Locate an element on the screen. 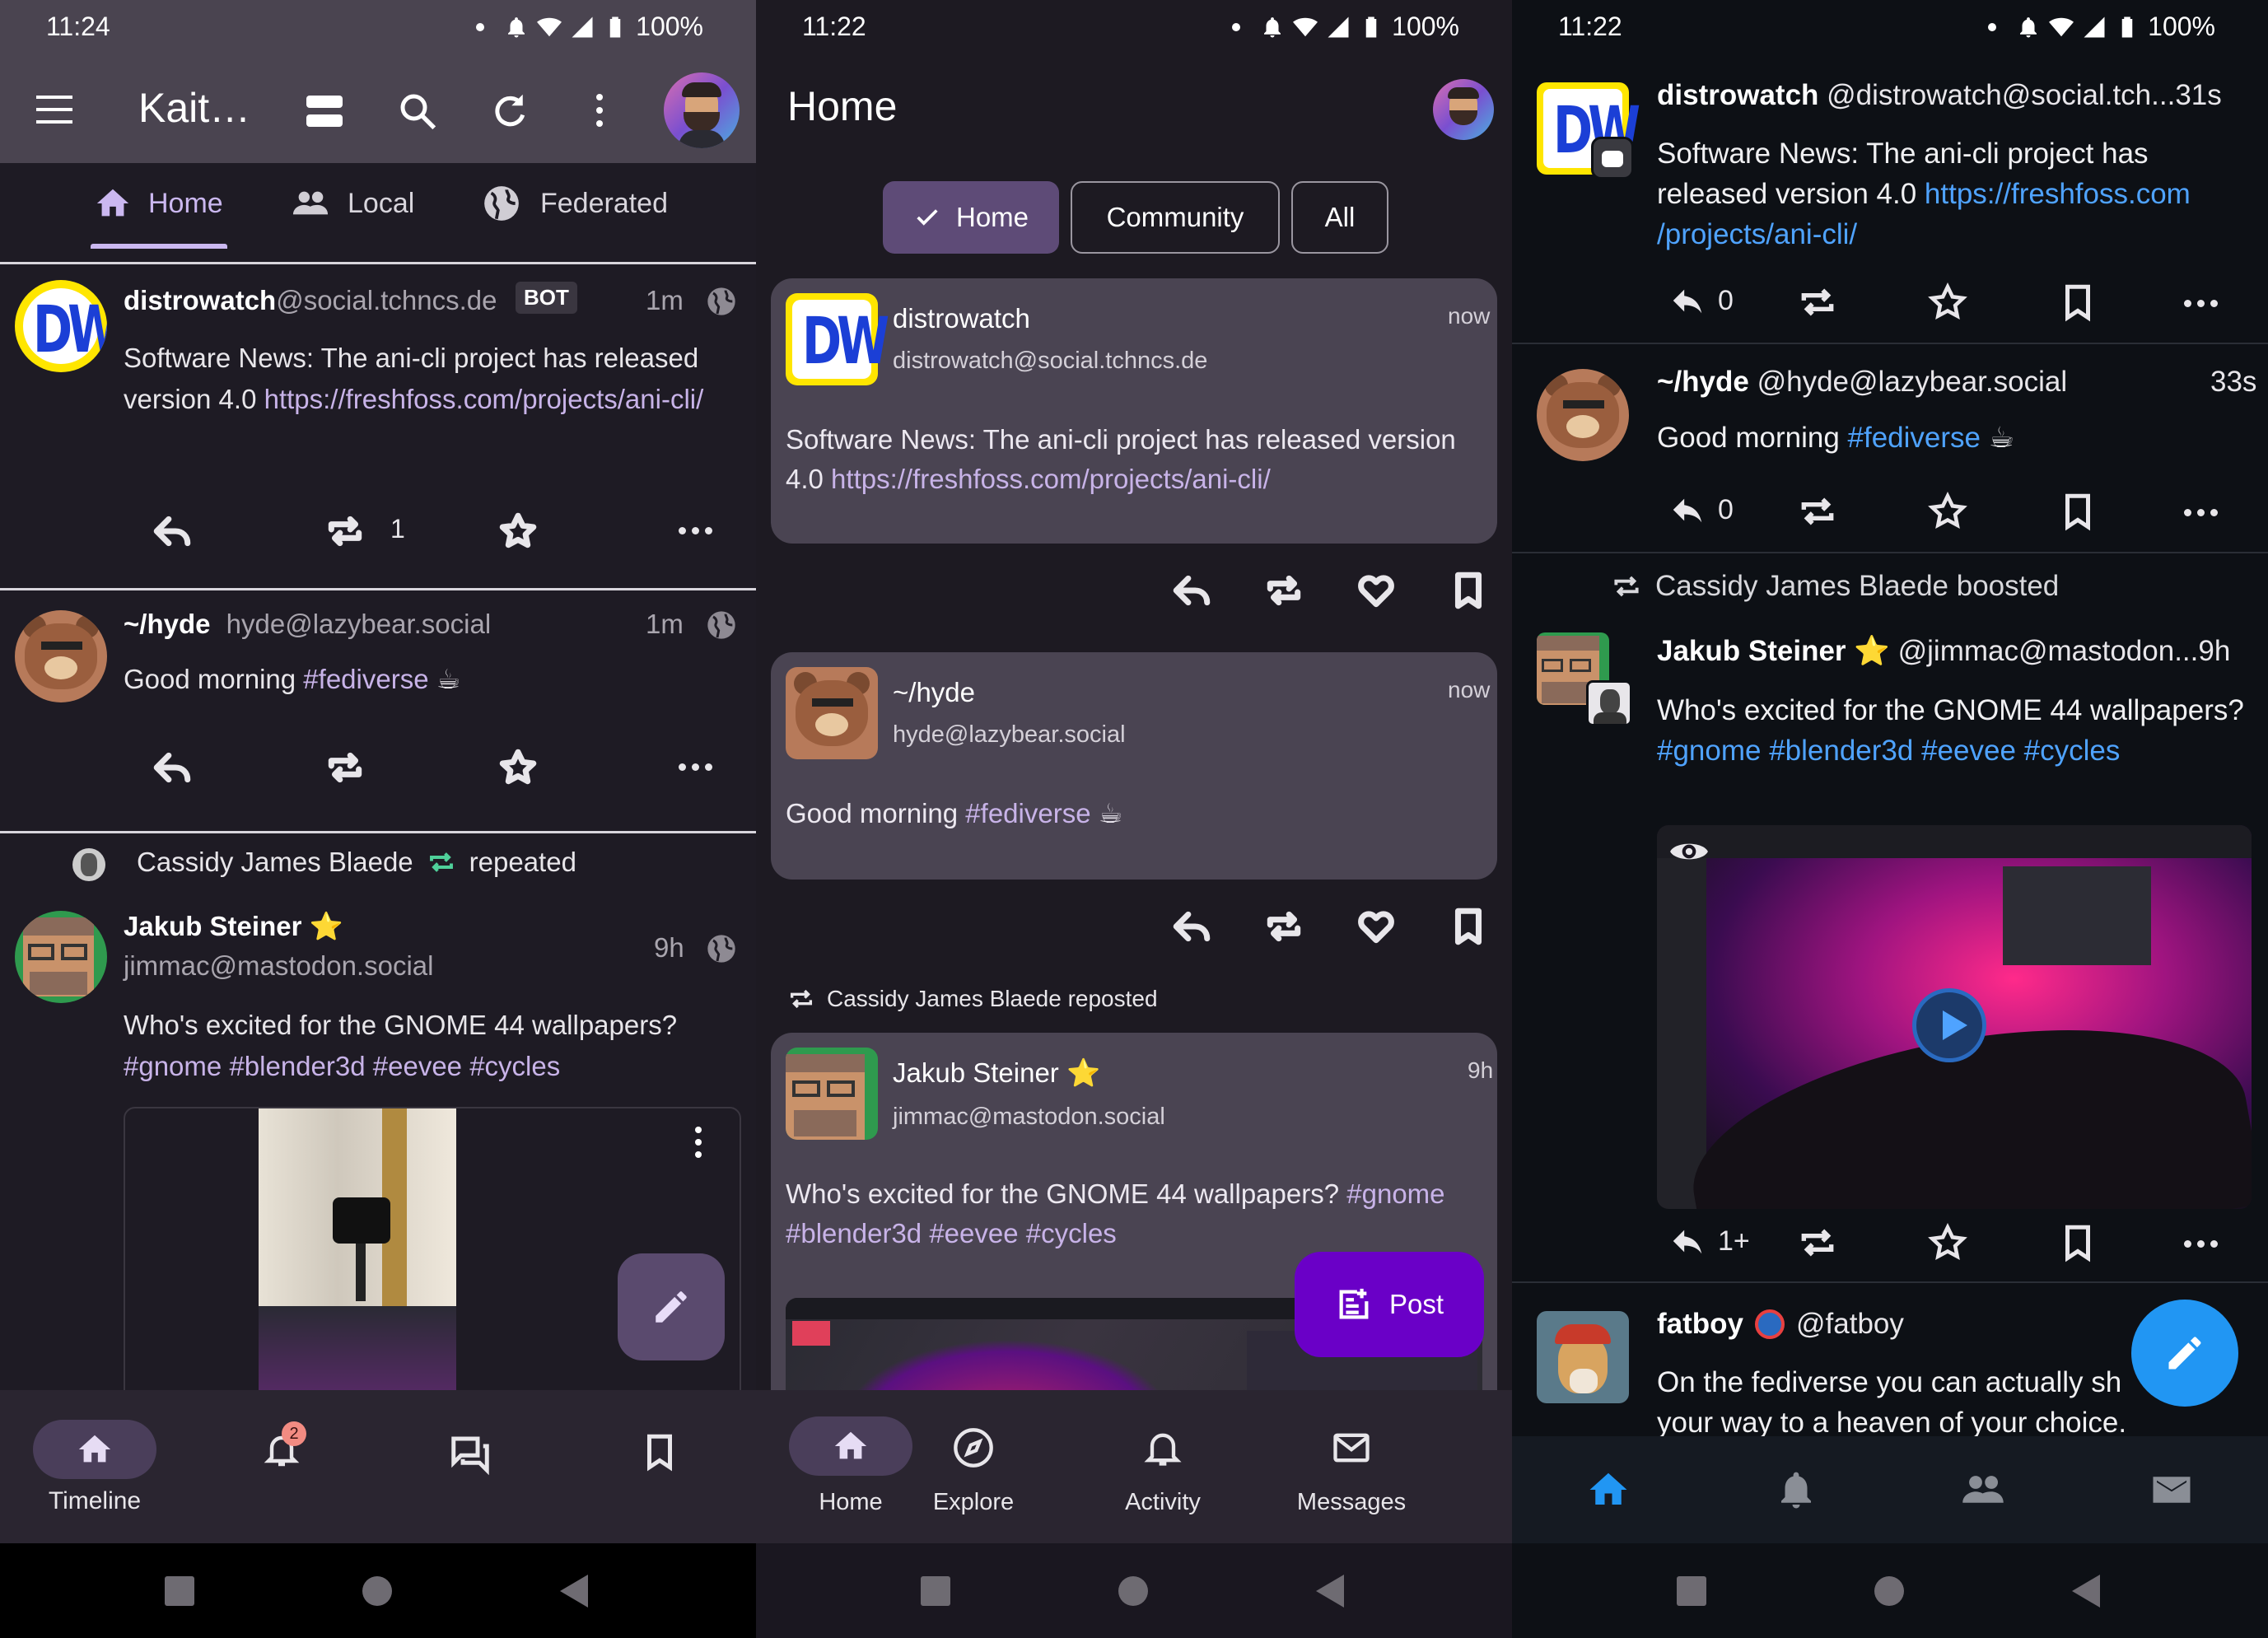 This screenshot has height=1638, width=2268. post-fab: Post is located at coordinates (1389, 1304).